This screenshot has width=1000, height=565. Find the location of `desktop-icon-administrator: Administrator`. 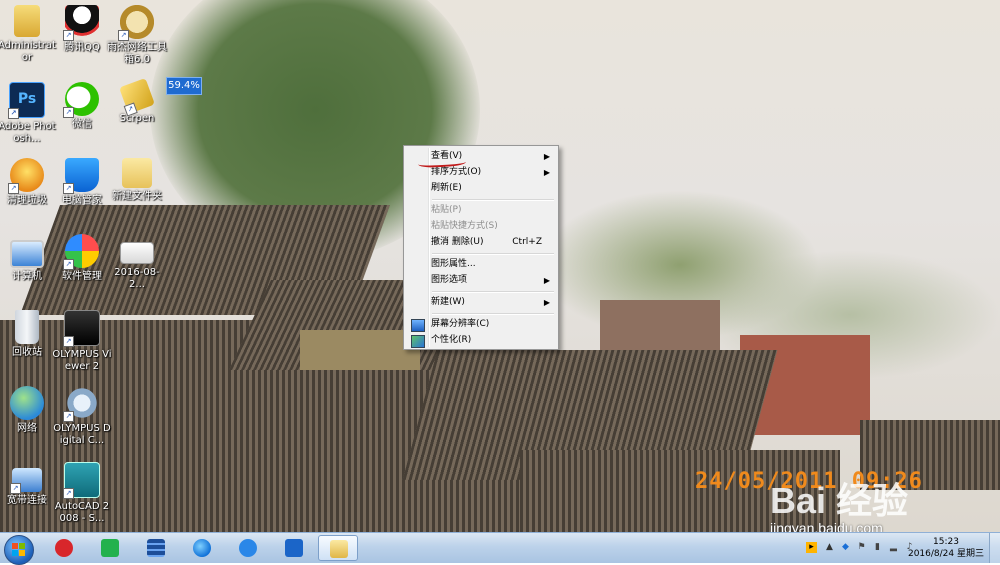

desktop-icon-administrator: Administrator is located at coordinates (28, 34).